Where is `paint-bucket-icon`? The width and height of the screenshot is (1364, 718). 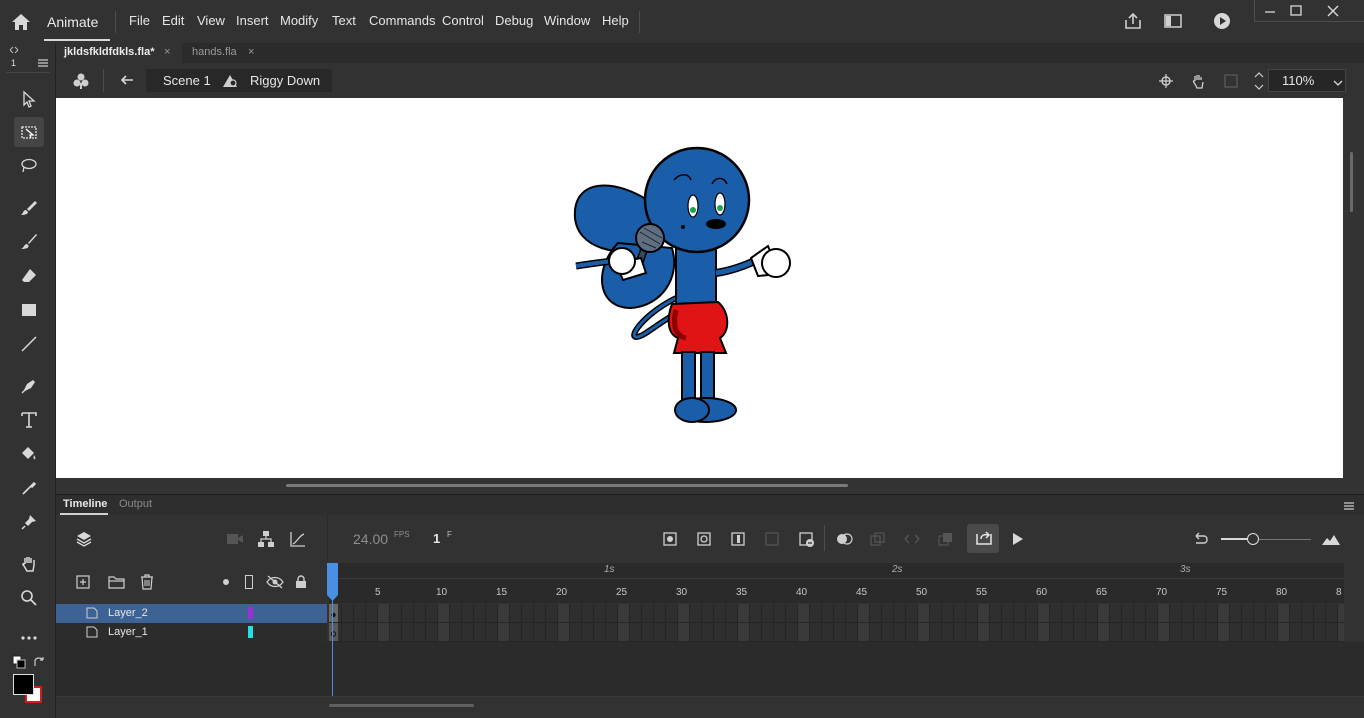
paint-bucket-icon is located at coordinates (29, 454).